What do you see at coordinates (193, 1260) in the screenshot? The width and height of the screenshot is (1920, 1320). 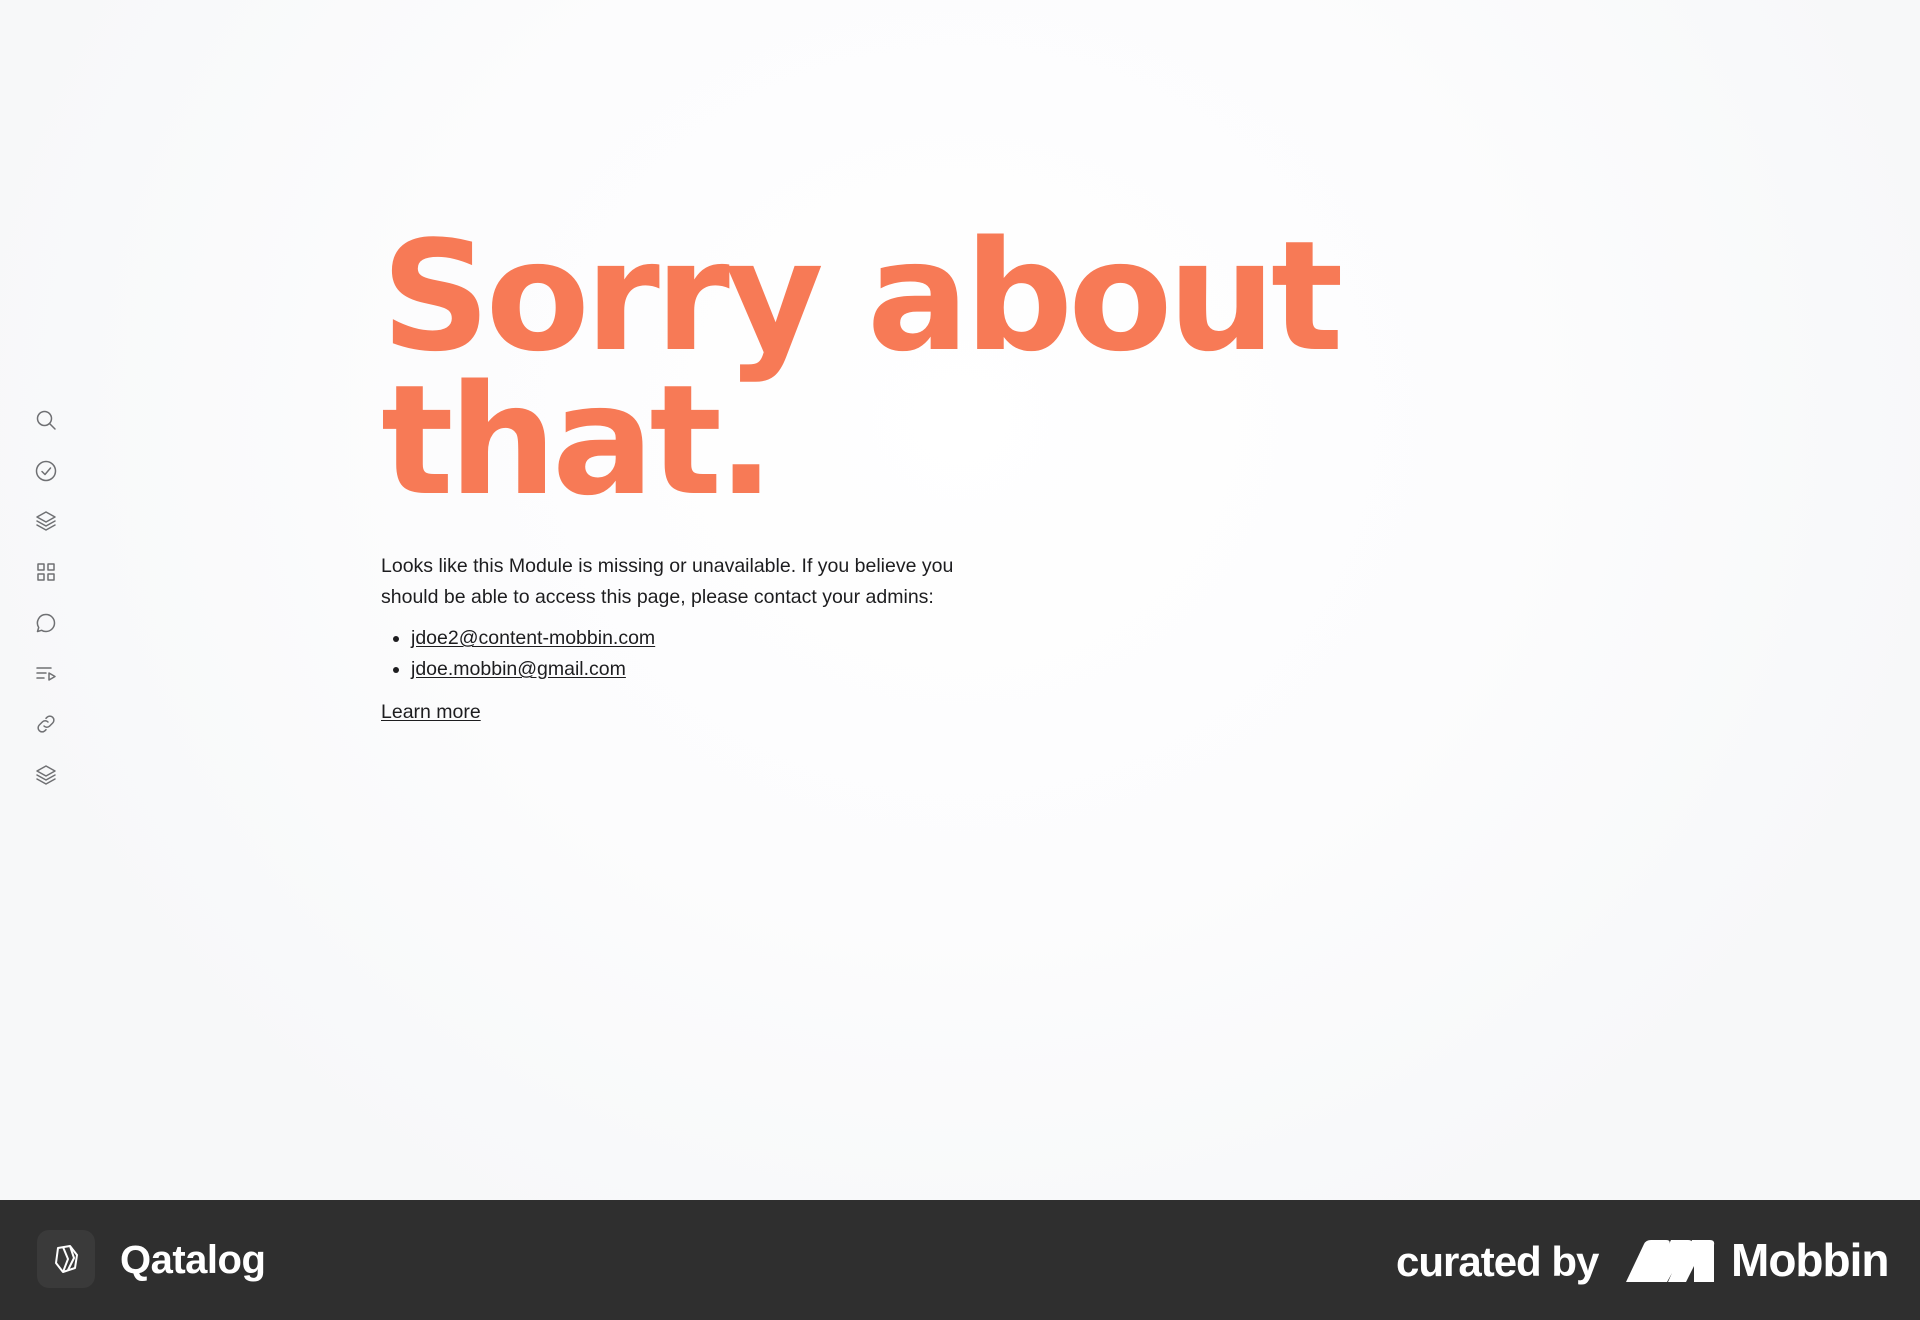 I see `brand-name: Qatalog` at bounding box center [193, 1260].